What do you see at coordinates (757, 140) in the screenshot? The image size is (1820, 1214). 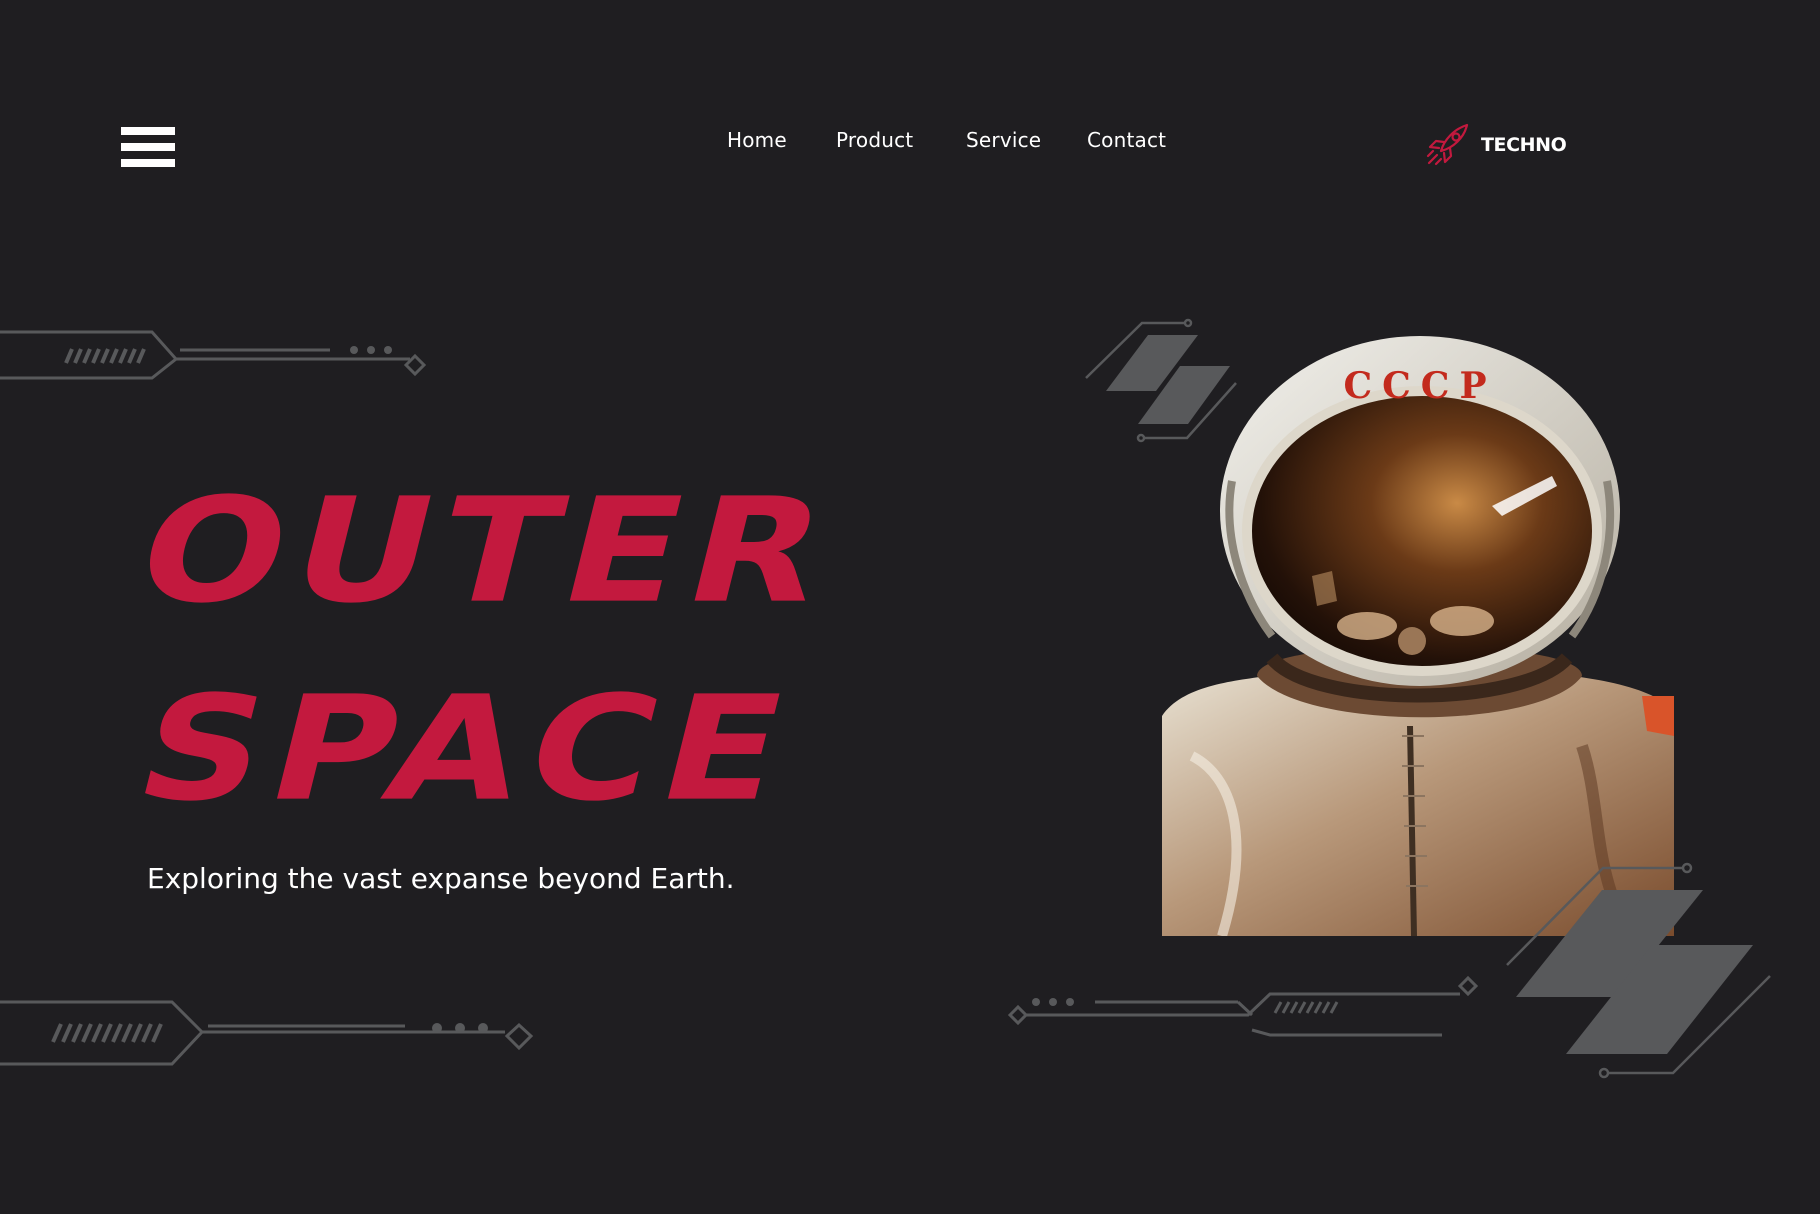 I see `nav-link-home: Home` at bounding box center [757, 140].